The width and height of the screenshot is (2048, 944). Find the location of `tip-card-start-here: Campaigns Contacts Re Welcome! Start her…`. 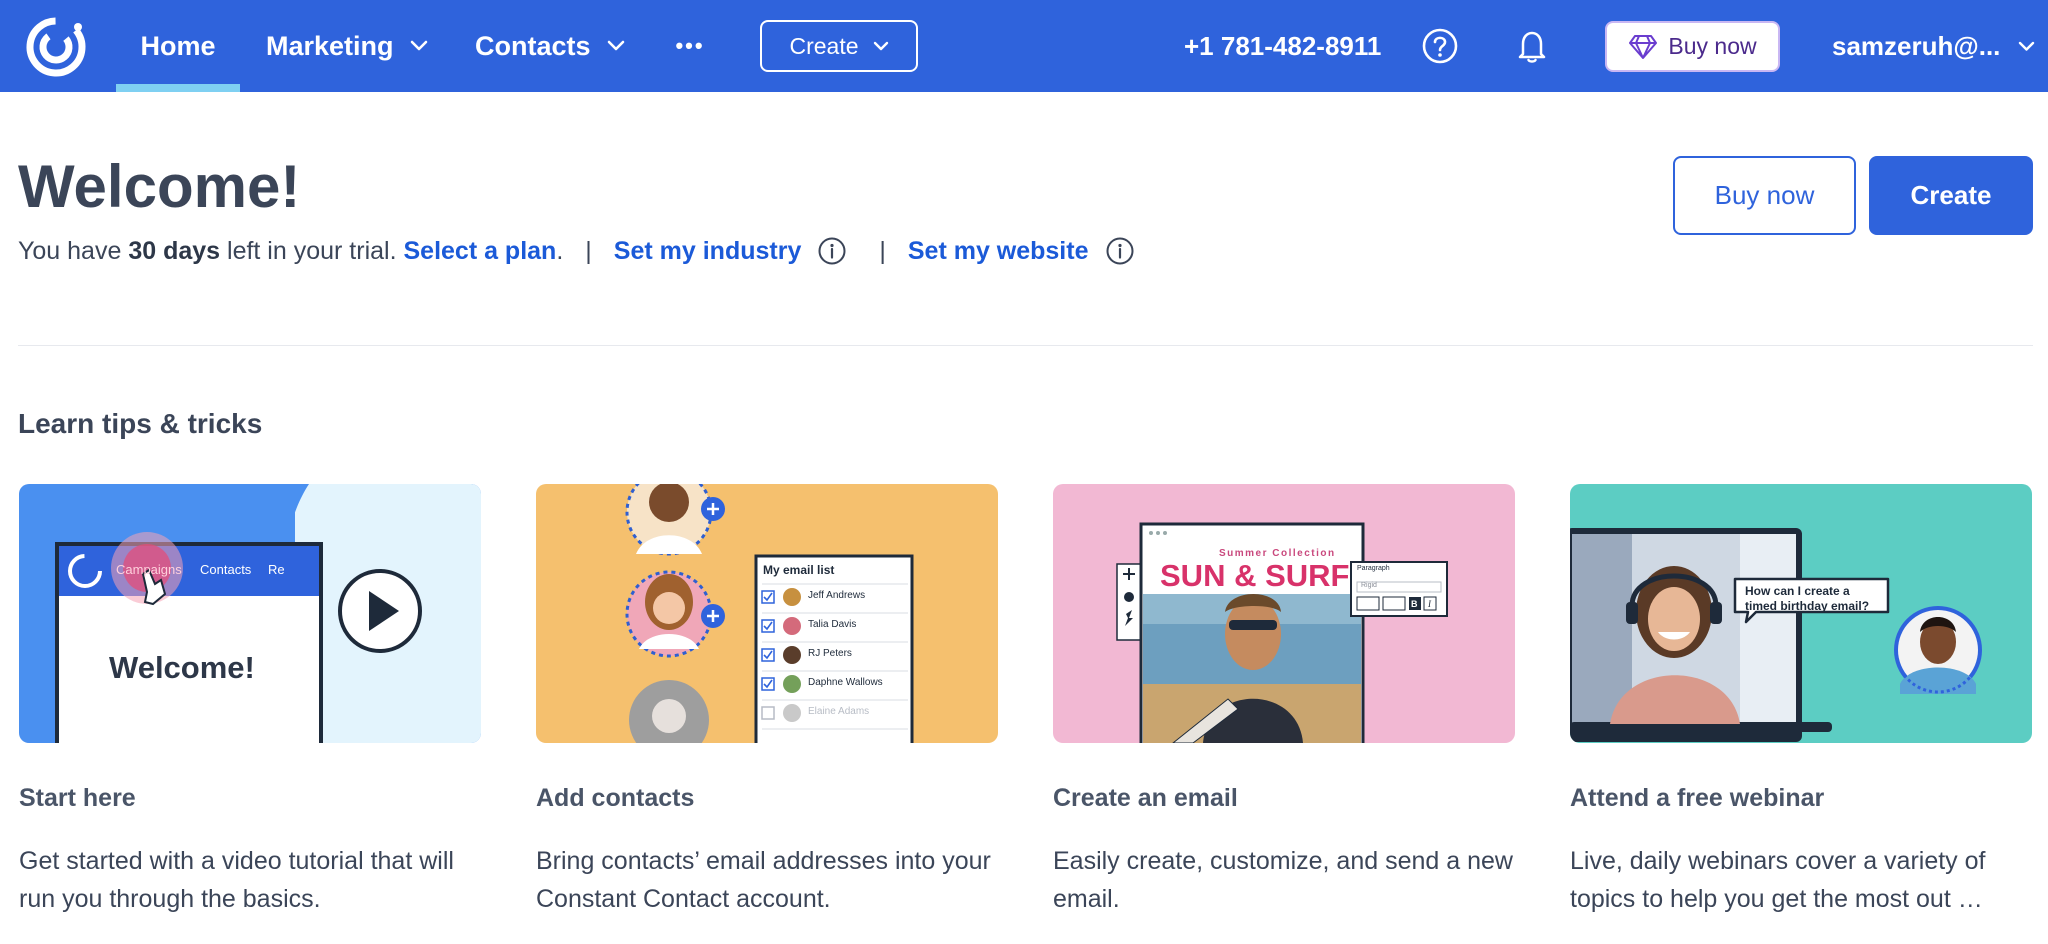

tip-card-start-here: Campaigns Contacts Re Welcome! Start her… is located at coordinates (250, 698).